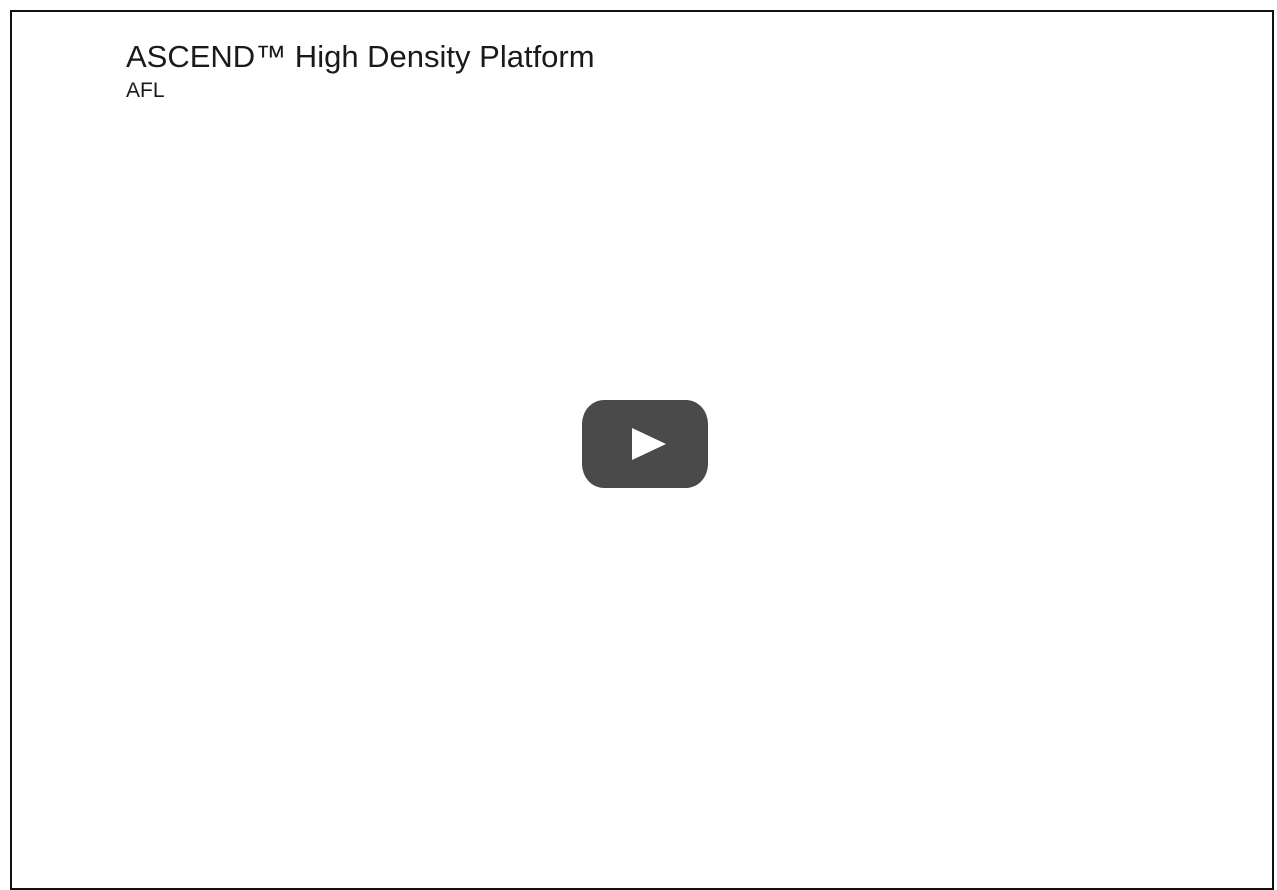 The image size is (1277, 890). I want to click on video-title: ASCEND™ High Density Platform, so click(360, 57).